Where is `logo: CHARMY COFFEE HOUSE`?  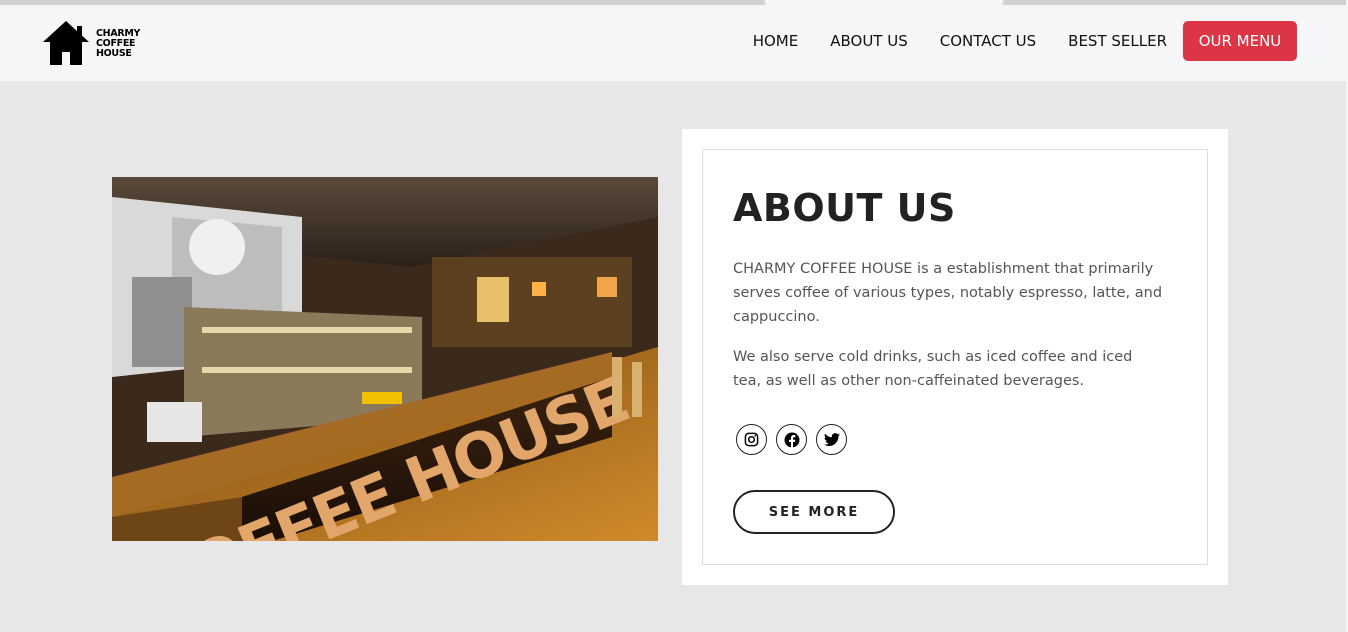 logo: CHARMY COFFEE HOUSE is located at coordinates (92, 43).